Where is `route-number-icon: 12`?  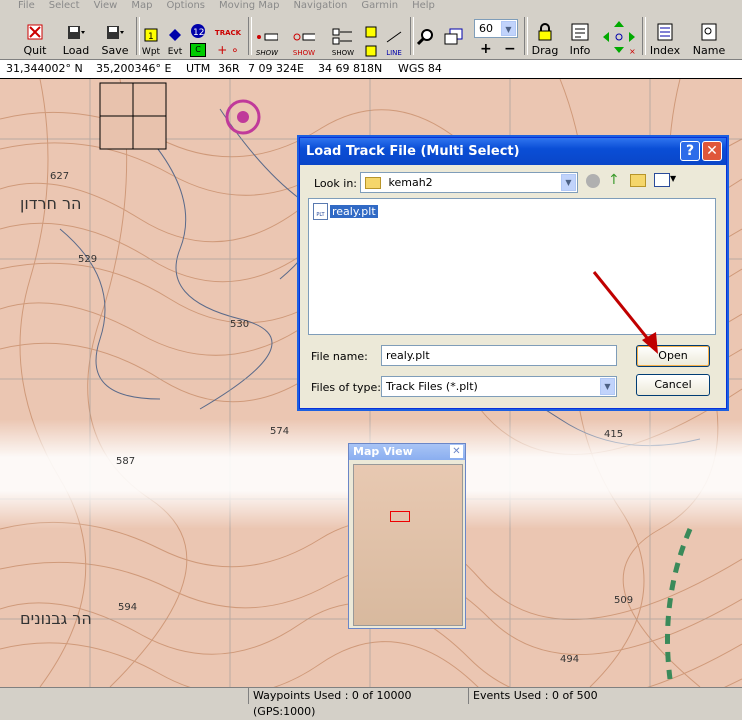 route-number-icon: 12 is located at coordinates (198, 31).